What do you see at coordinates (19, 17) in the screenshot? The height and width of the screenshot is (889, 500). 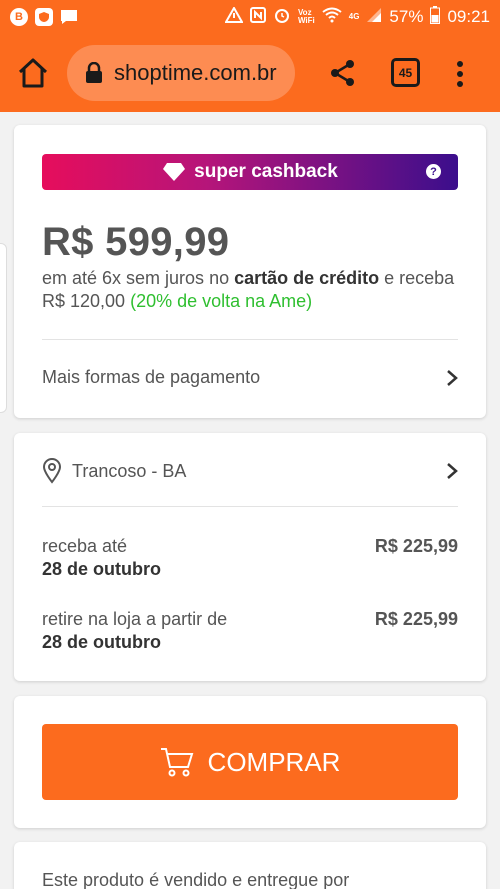 I see `b-badge-icon: B` at bounding box center [19, 17].